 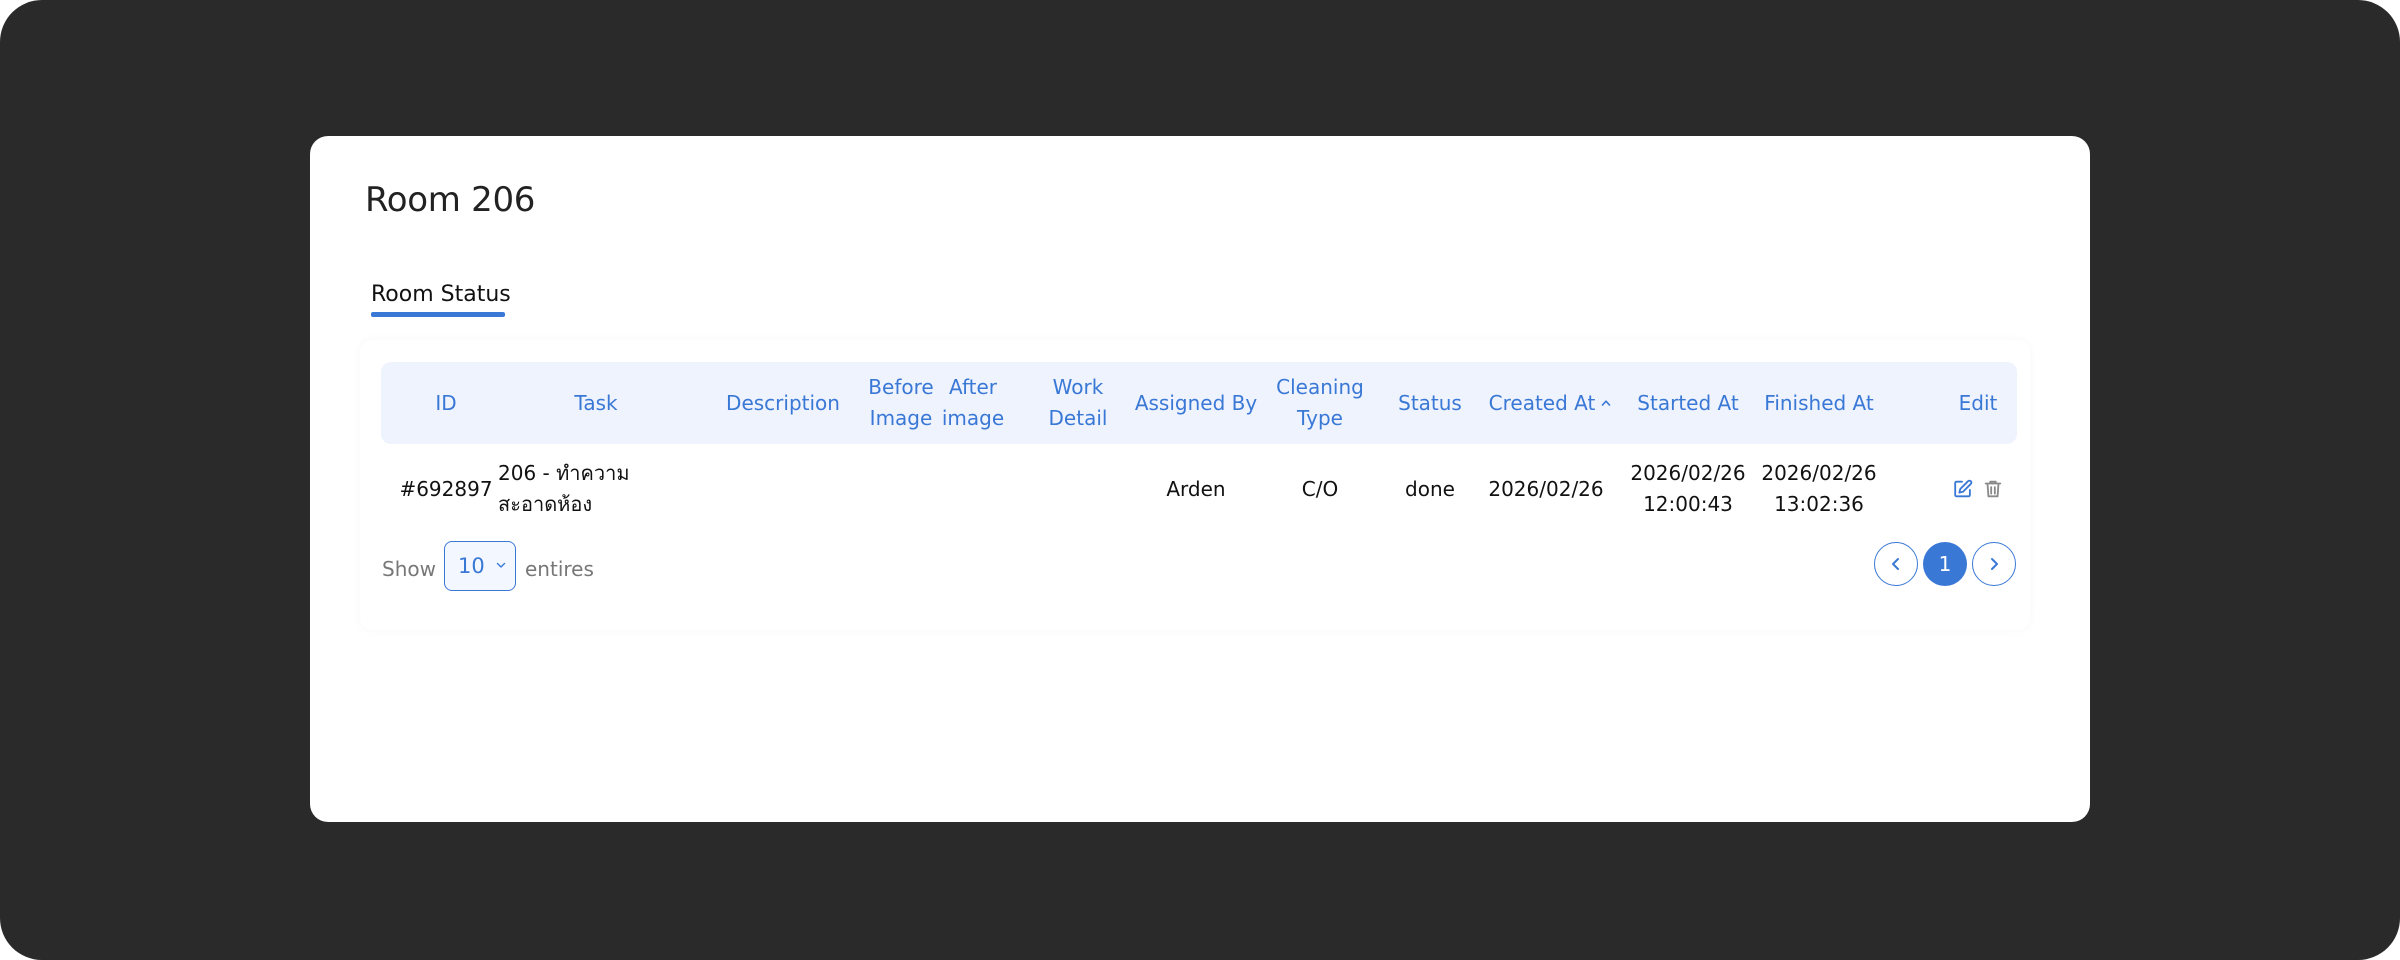 What do you see at coordinates (1978, 489) in the screenshot?
I see `cell-edit-actions` at bounding box center [1978, 489].